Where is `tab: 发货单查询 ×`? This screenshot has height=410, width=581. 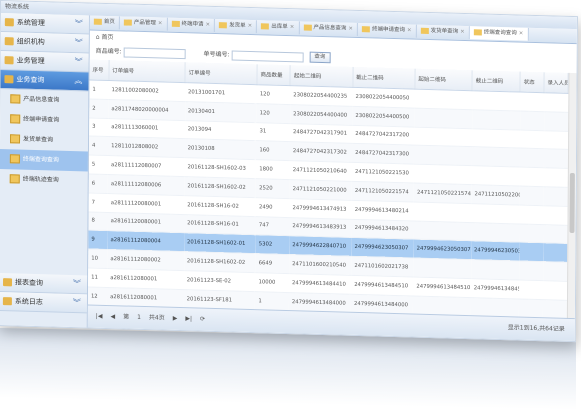
tab: 发货单查询 × is located at coordinates (443, 32).